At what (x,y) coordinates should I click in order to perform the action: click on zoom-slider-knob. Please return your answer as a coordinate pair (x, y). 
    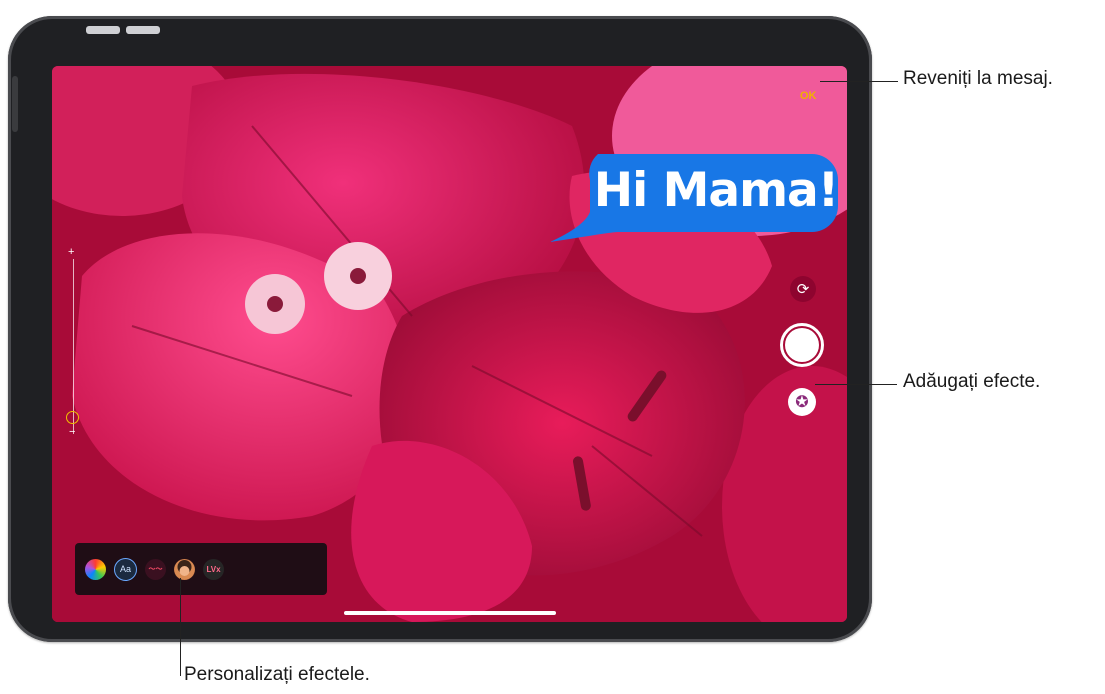
    Looking at the image, I should click on (72, 417).